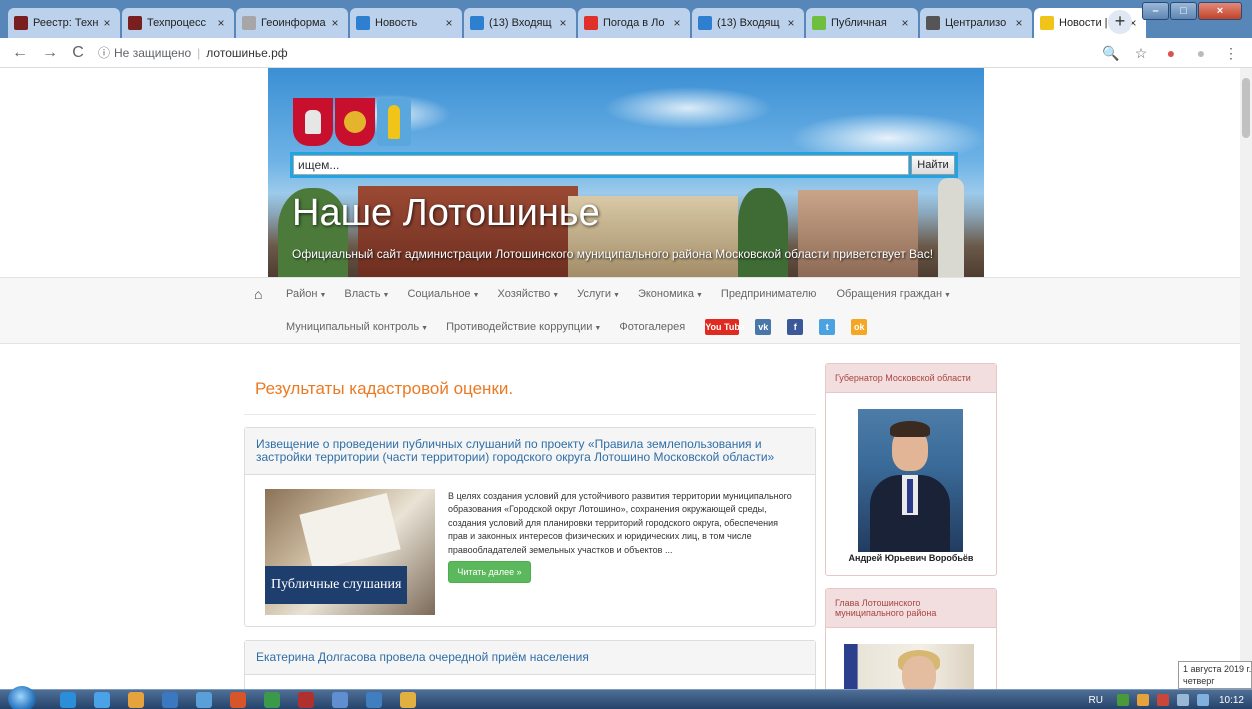  What do you see at coordinates (261, 294) in the screenshot?
I see `home-icon: ⌂` at bounding box center [261, 294].